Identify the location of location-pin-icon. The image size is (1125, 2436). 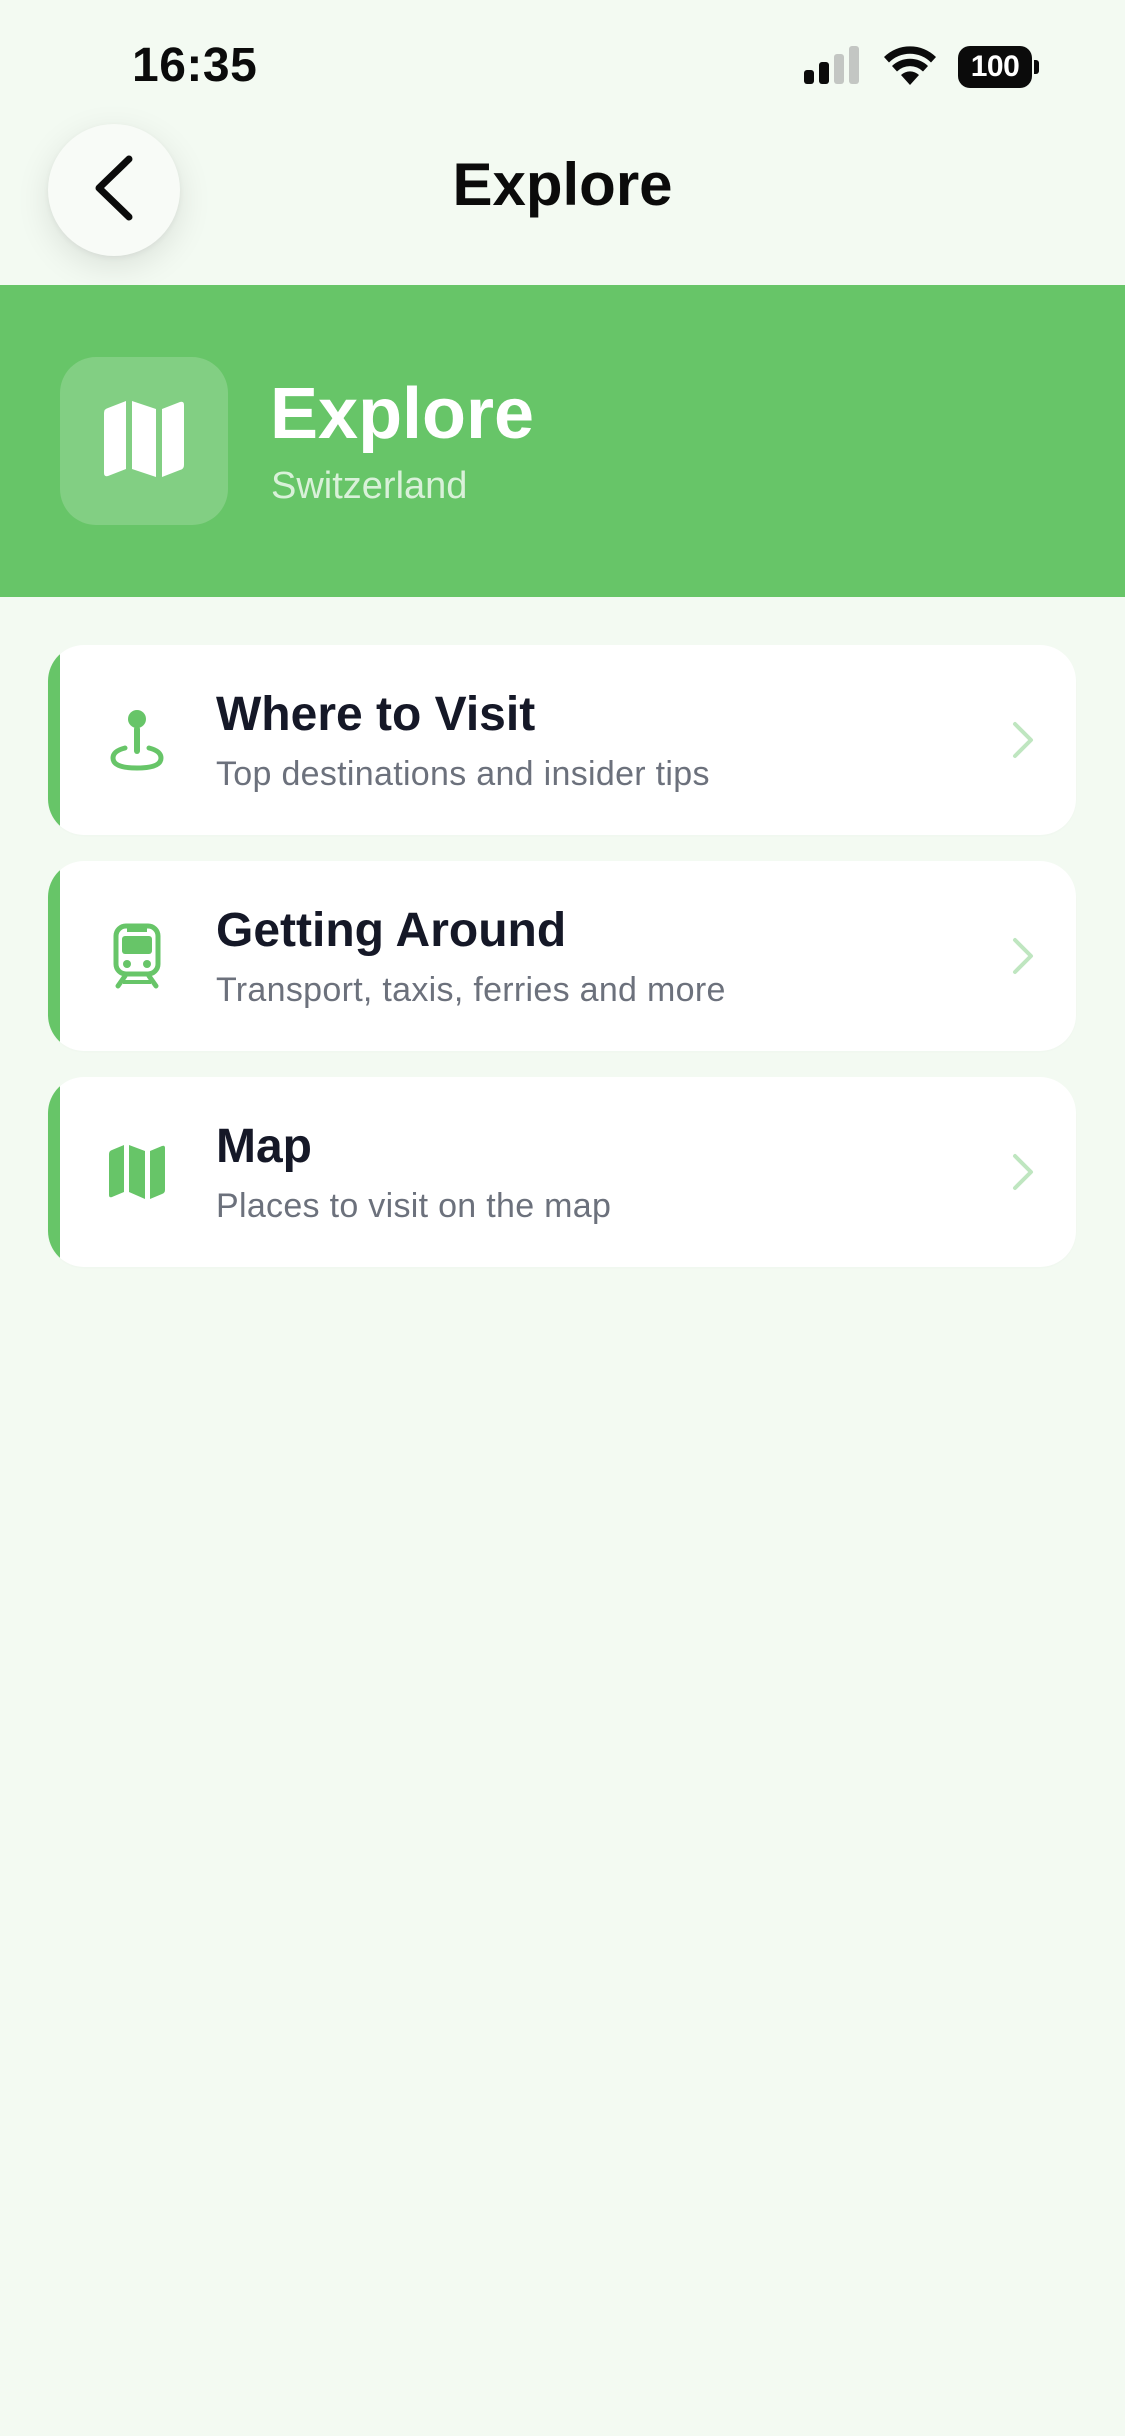
(137, 740).